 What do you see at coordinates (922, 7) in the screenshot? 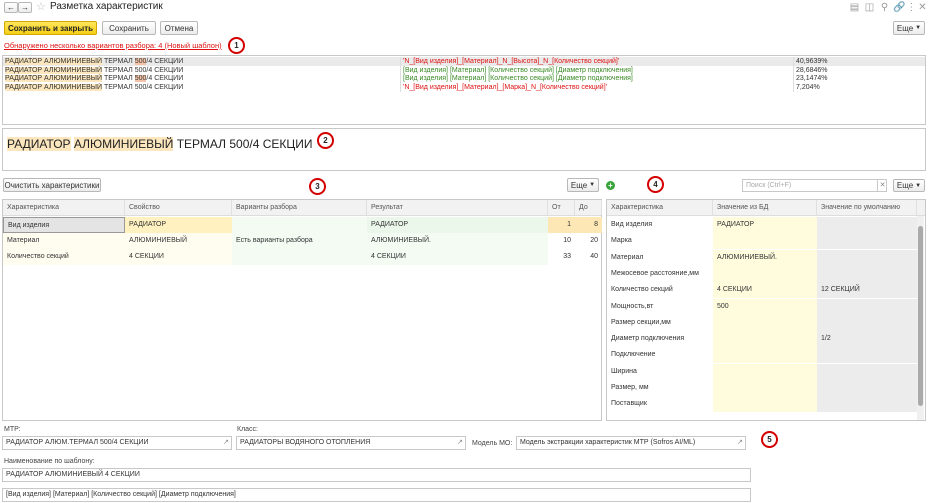
I see `close-icon: ✕` at bounding box center [922, 7].